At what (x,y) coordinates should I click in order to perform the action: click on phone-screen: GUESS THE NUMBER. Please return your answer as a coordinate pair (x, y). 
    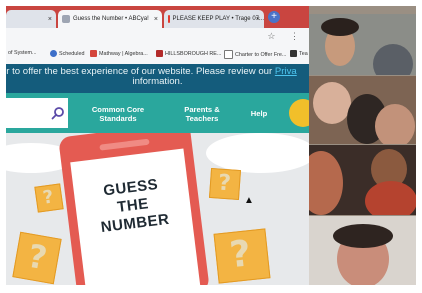
    Looking at the image, I should click on (135, 216).